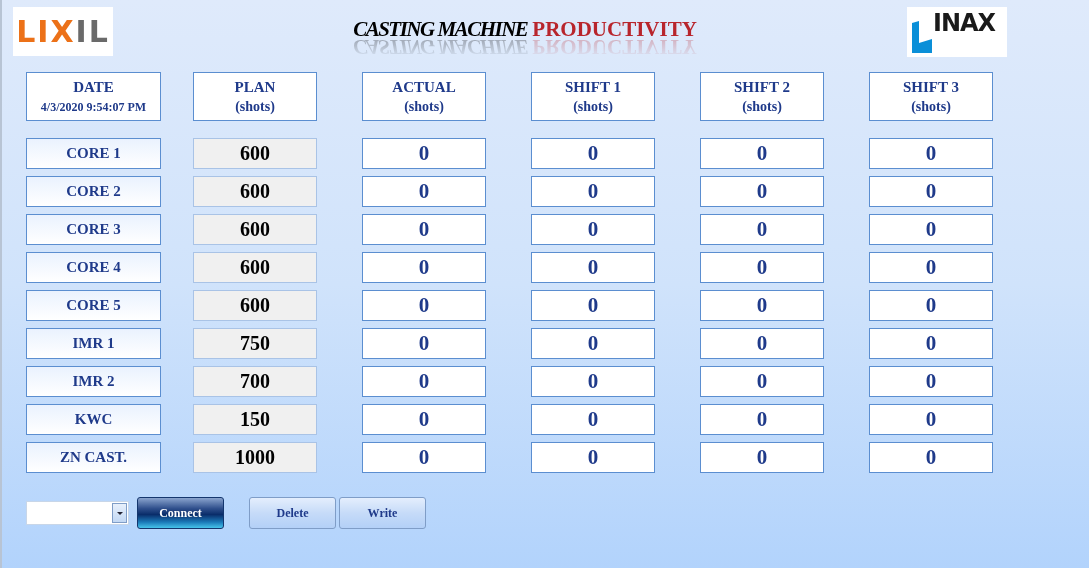 This screenshot has height=568, width=1089. Describe the element at coordinates (762, 87) in the screenshot. I see `header-title: SHIFT 2` at that location.